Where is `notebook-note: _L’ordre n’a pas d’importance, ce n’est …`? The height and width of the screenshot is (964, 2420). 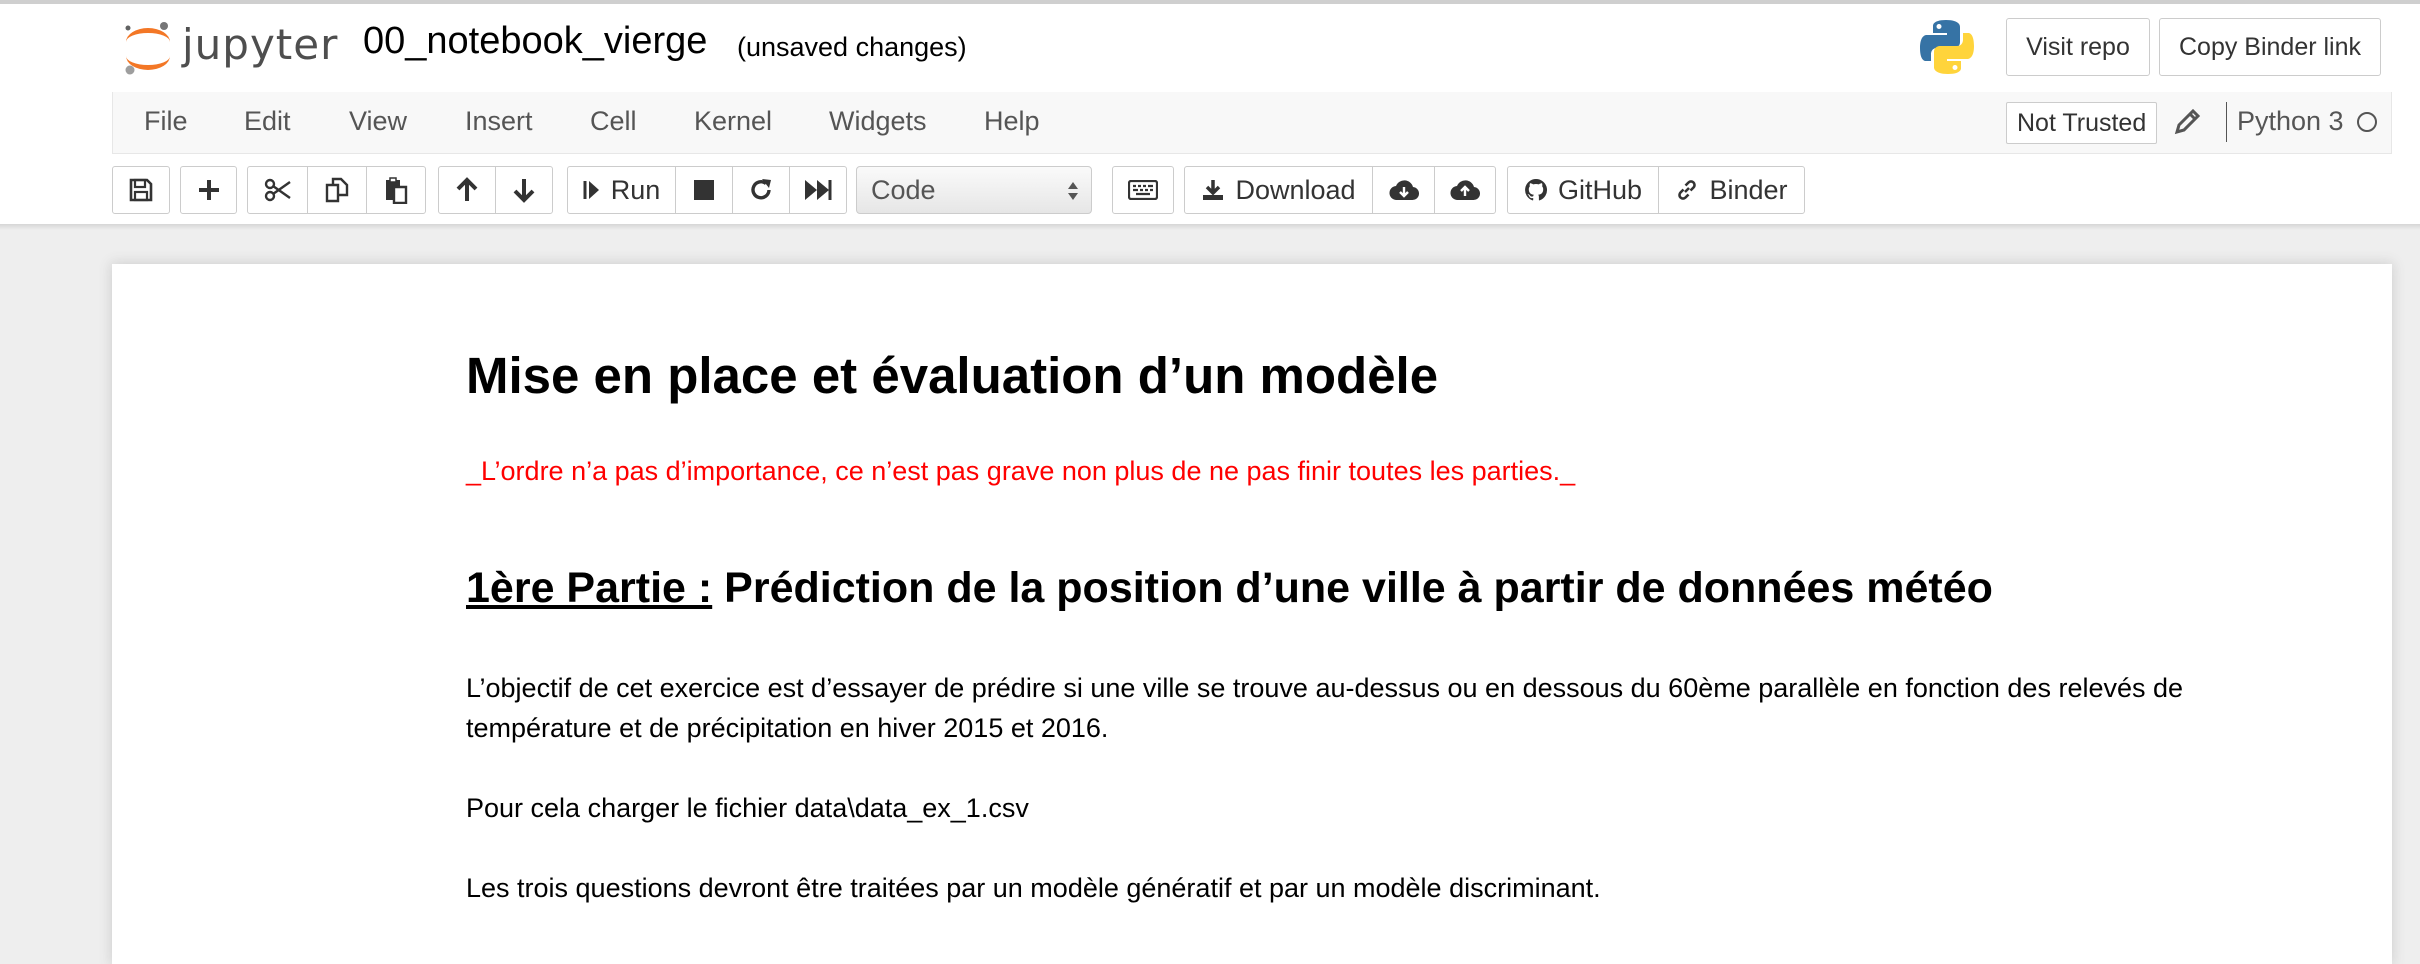
notebook-note: _L’ordre n’a pas d’importance, ce n’est … is located at coordinates (1021, 471).